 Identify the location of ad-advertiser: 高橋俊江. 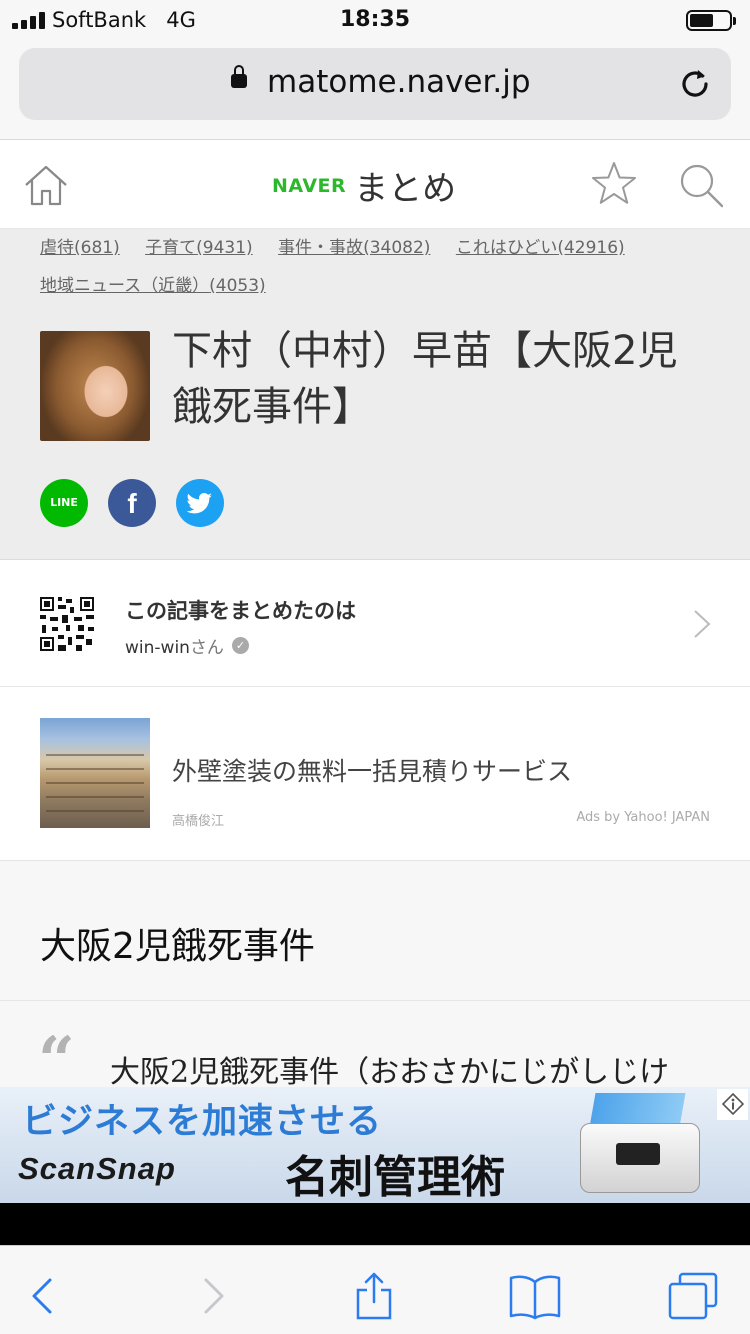
(198, 821).